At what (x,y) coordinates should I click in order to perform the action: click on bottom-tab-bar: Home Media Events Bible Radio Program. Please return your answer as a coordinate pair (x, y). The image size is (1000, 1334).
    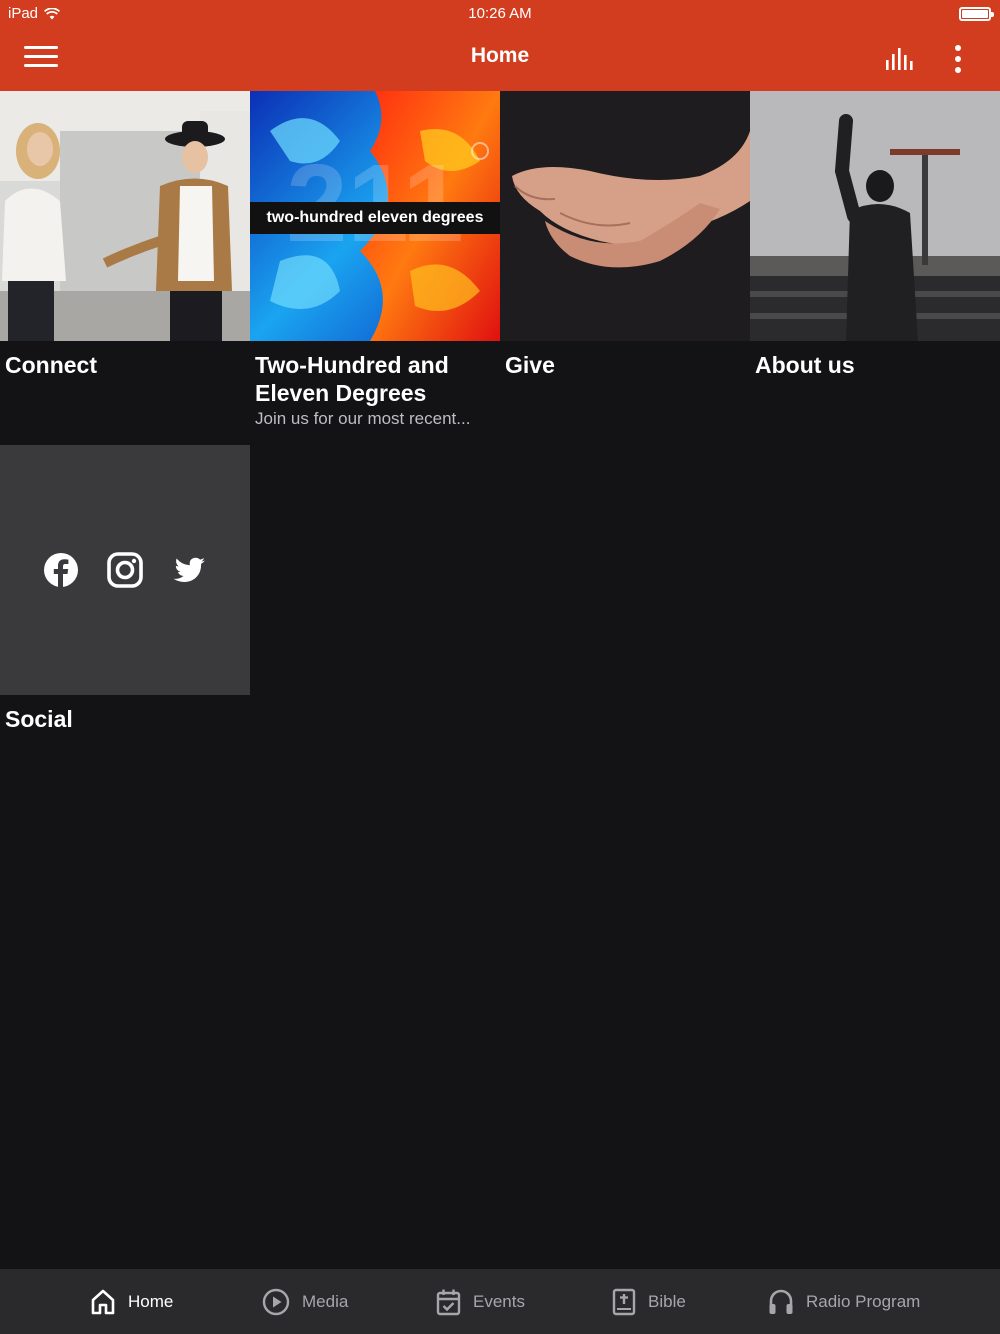
    Looking at the image, I should click on (500, 1301).